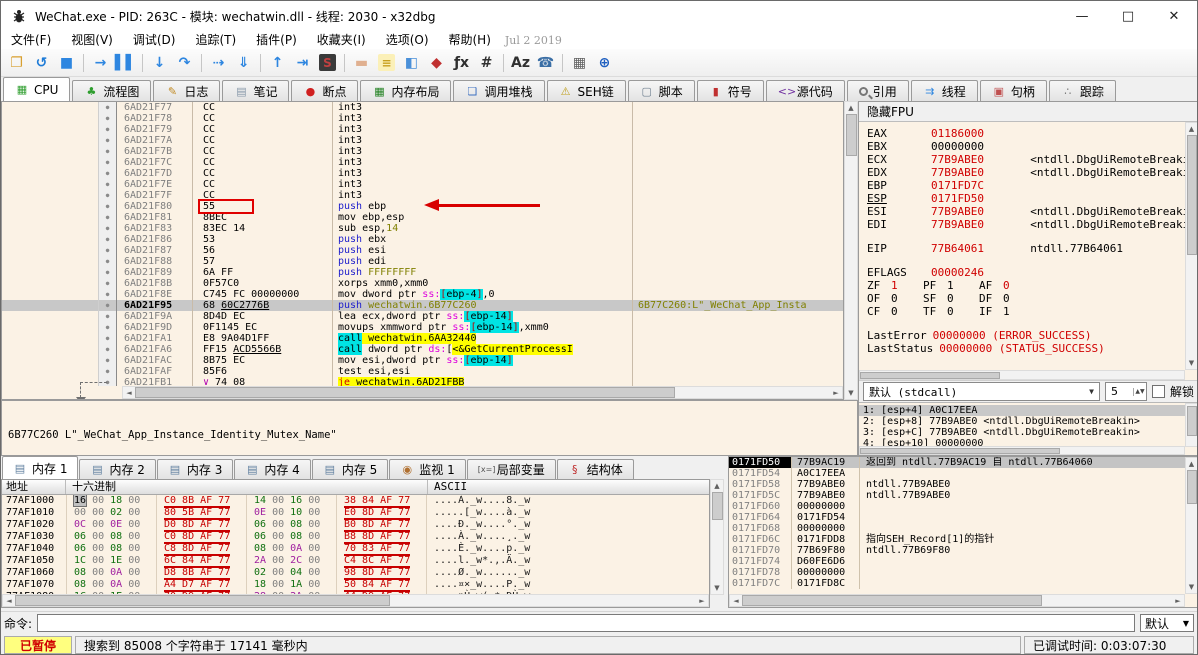 The height and width of the screenshot is (655, 1198). Describe the element at coordinates (187, 90) in the screenshot. I see `tab-日志: ✎ 日志` at that location.